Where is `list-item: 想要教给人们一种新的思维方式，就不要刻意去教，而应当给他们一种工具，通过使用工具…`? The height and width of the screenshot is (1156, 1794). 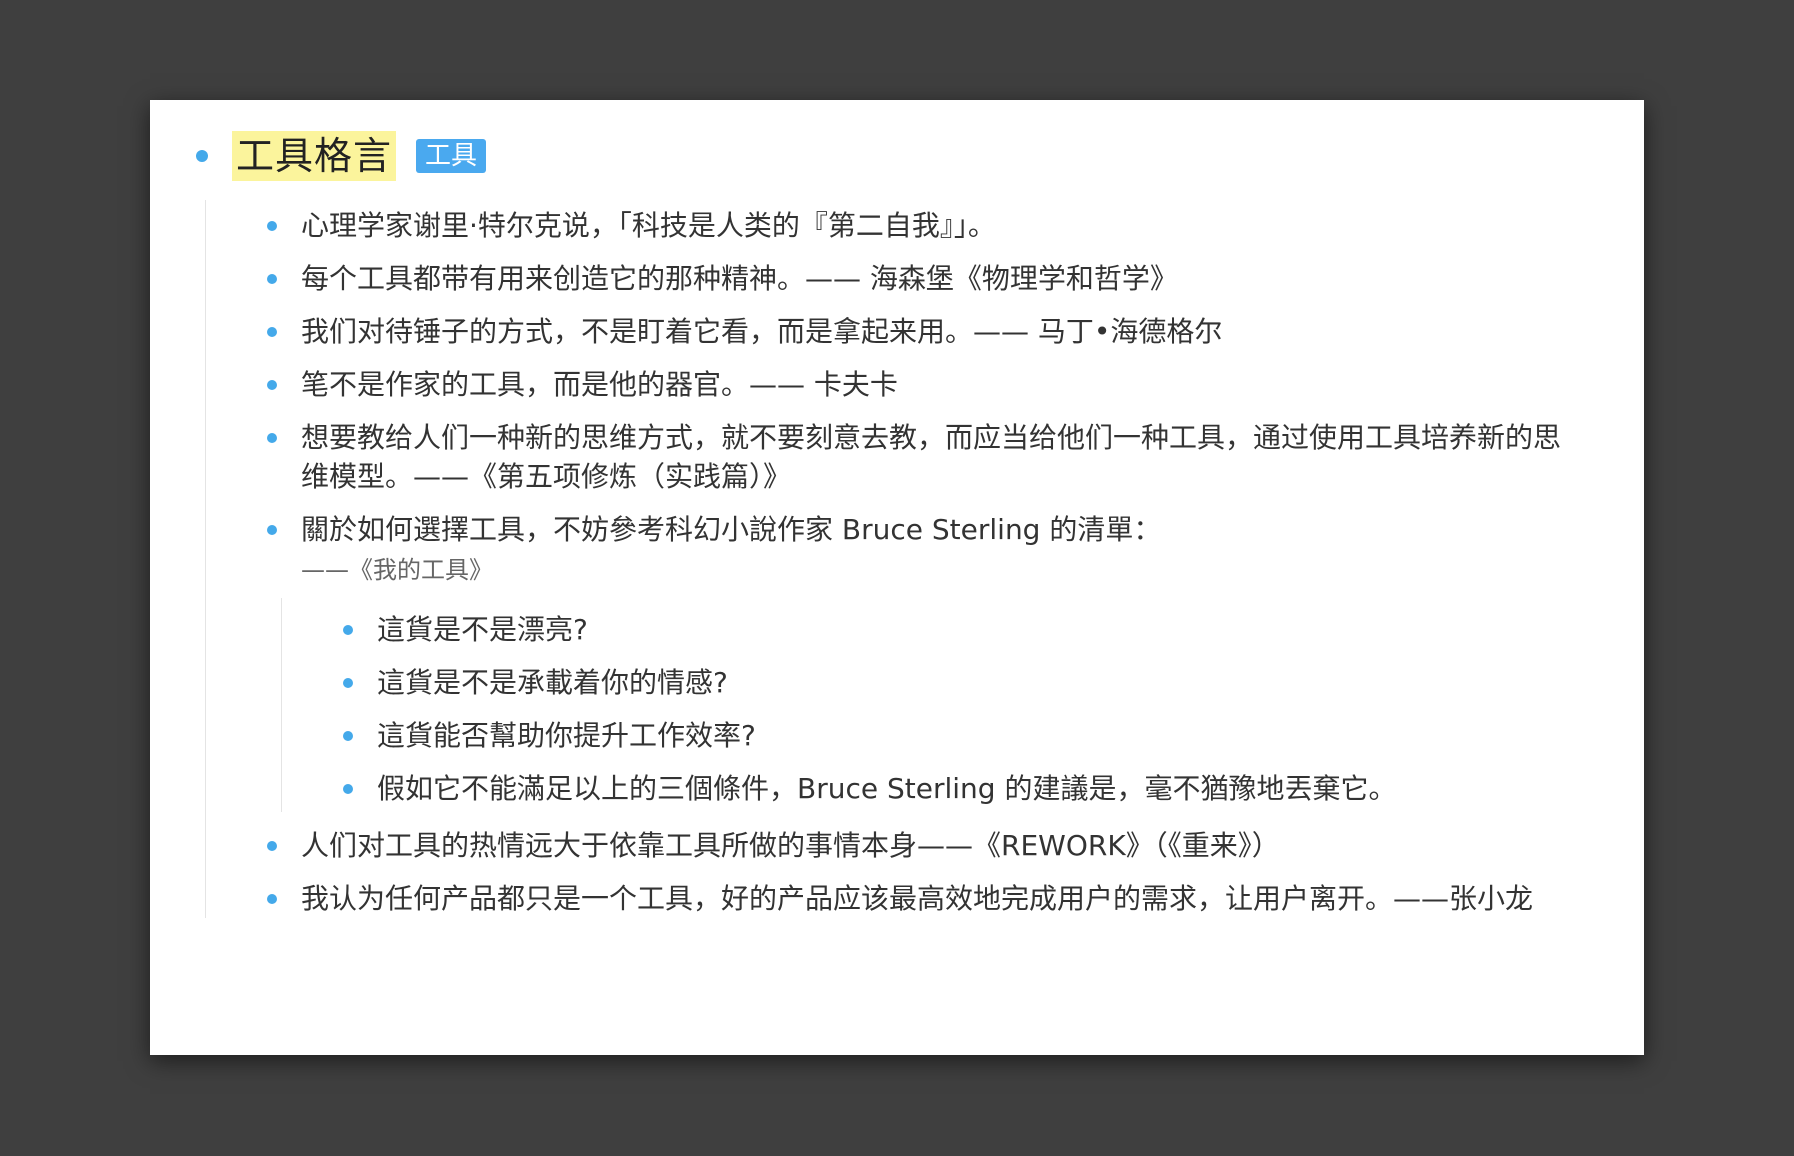
list-item: 想要教给人们一种新的思维方式，就不要刻意去教，而应当给他们一种工具，通过使用工具… is located at coordinates (895, 457).